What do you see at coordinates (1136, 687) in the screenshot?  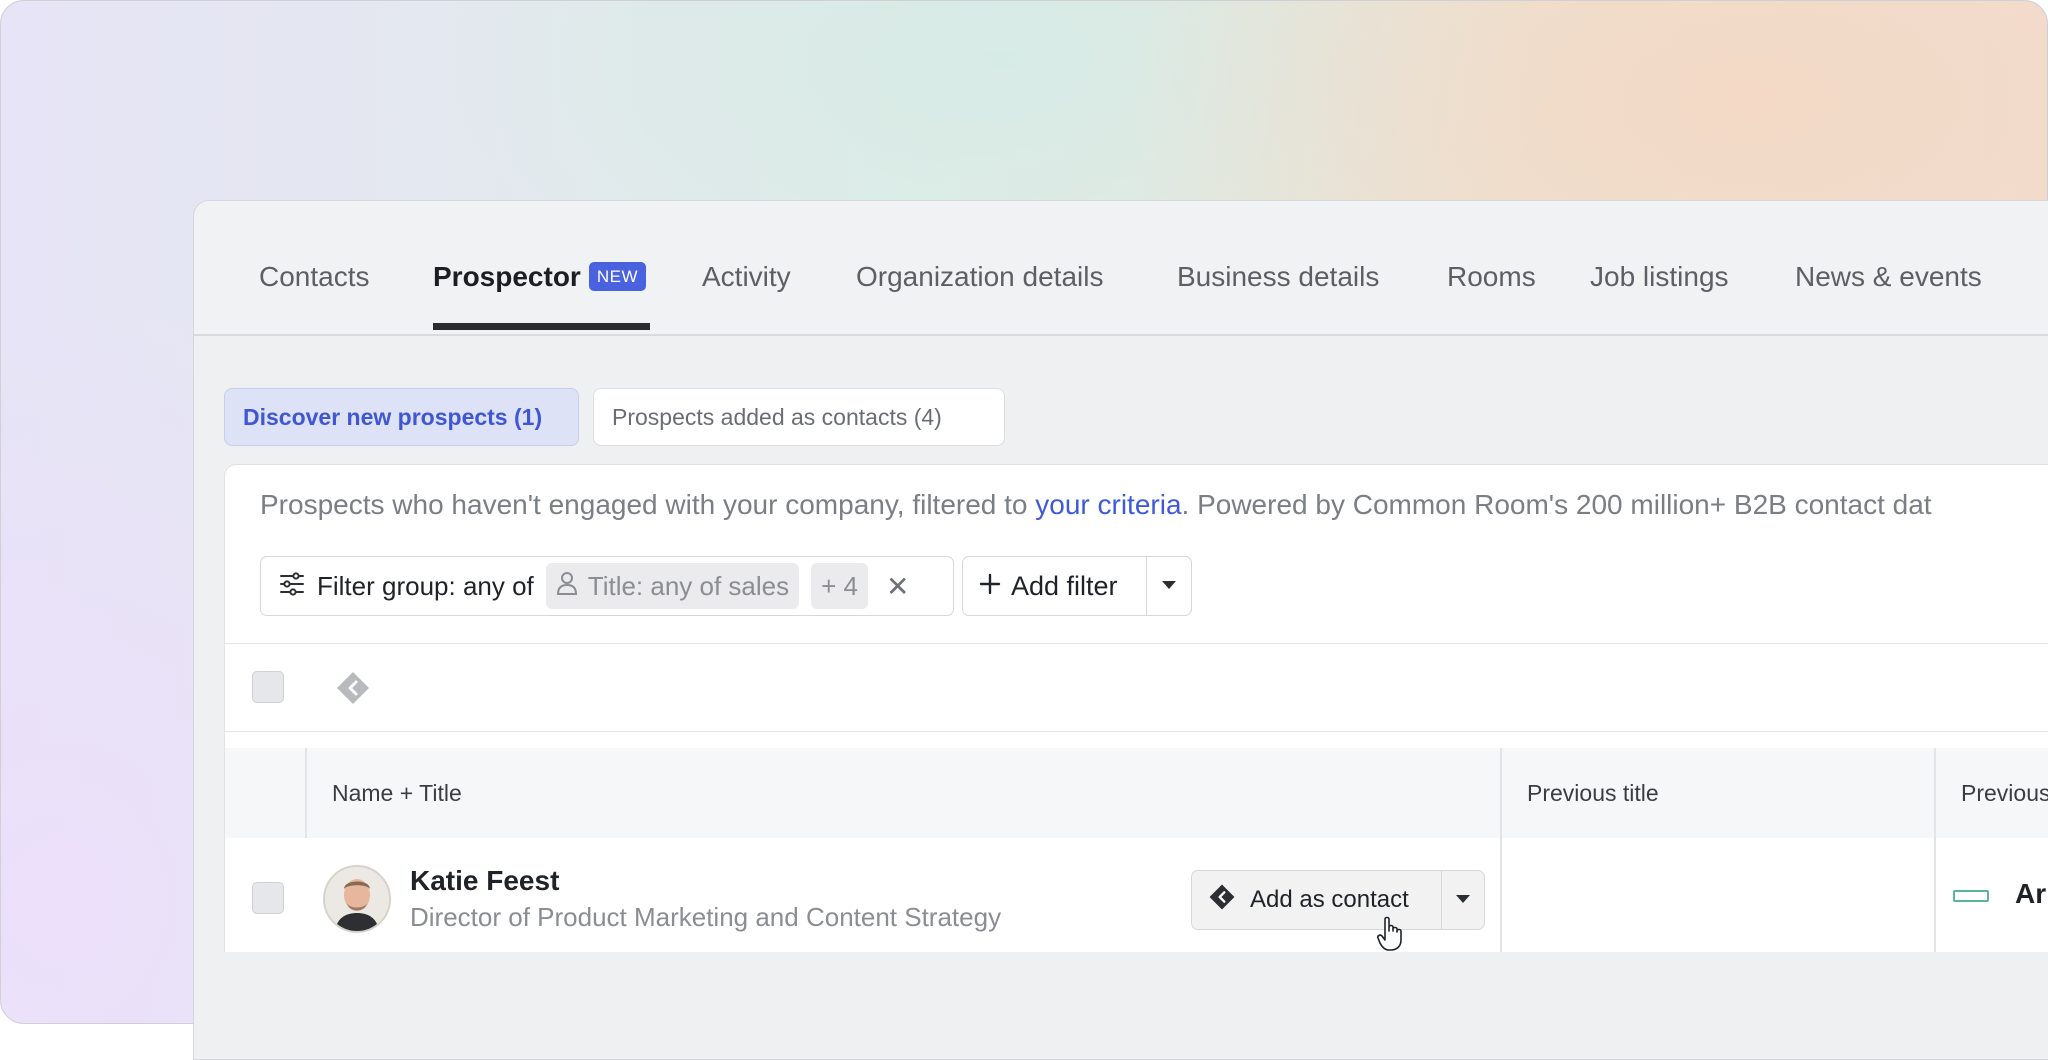 I see `bulk-actions-row` at bounding box center [1136, 687].